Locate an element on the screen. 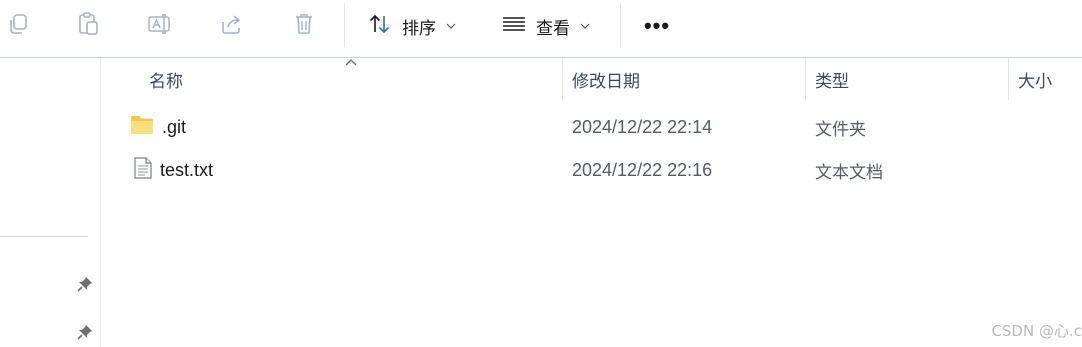 This screenshot has width=1082, height=347. column-header-type-label: 类型 is located at coordinates (832, 81).